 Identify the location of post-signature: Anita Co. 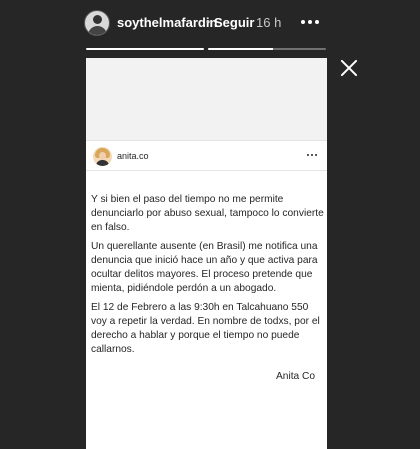
(296, 376).